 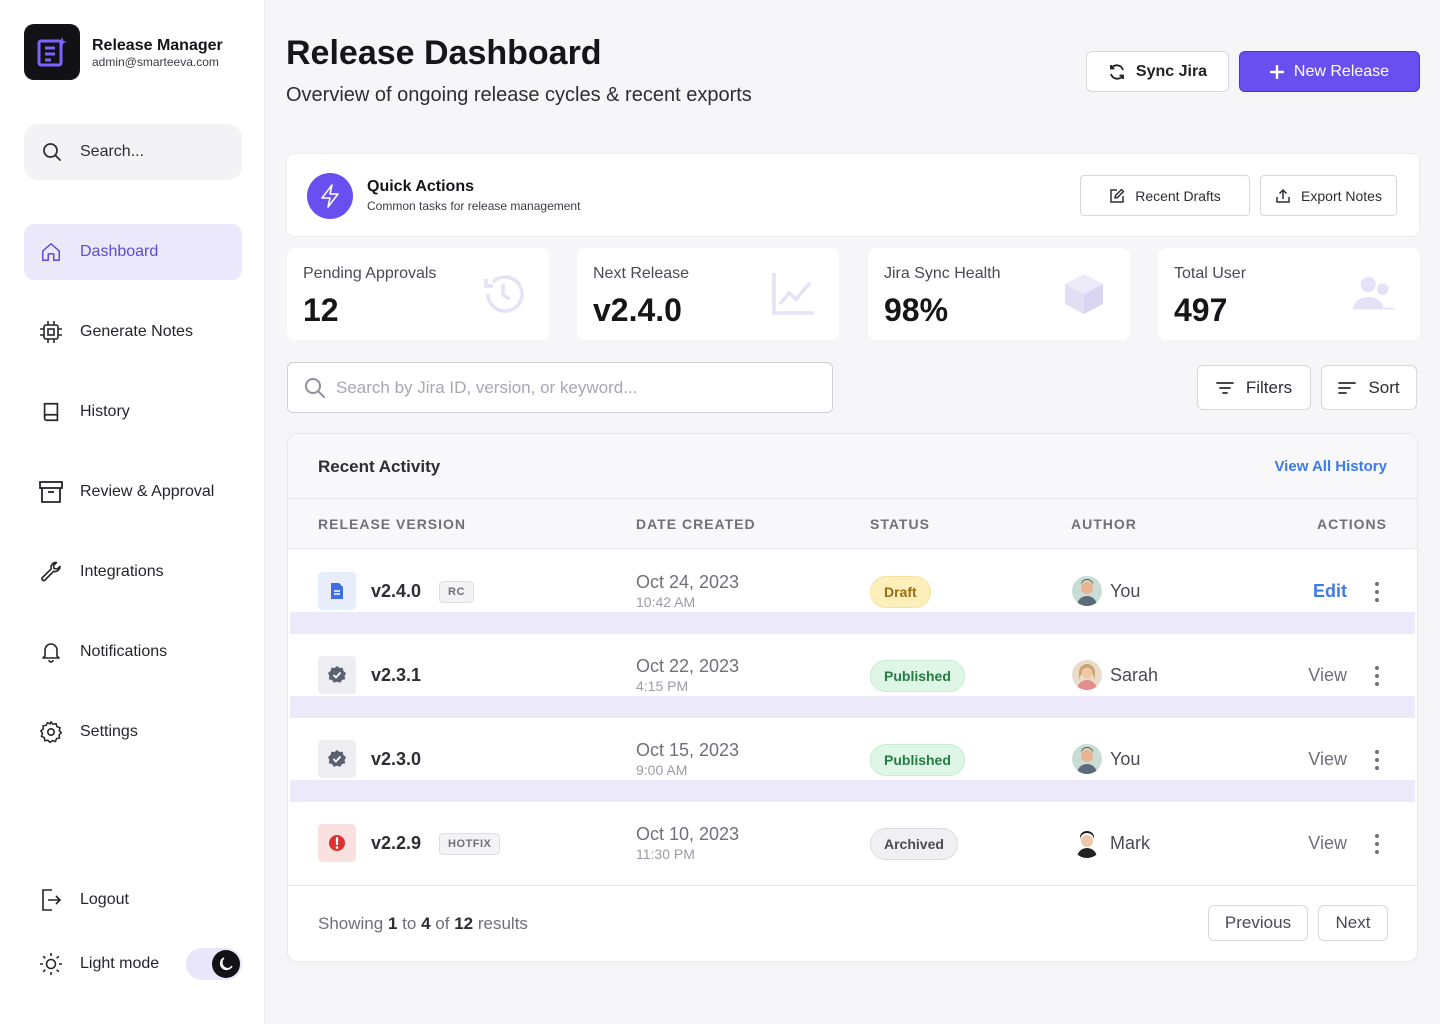 What do you see at coordinates (330, 196) in the screenshot?
I see `lightning-icon` at bounding box center [330, 196].